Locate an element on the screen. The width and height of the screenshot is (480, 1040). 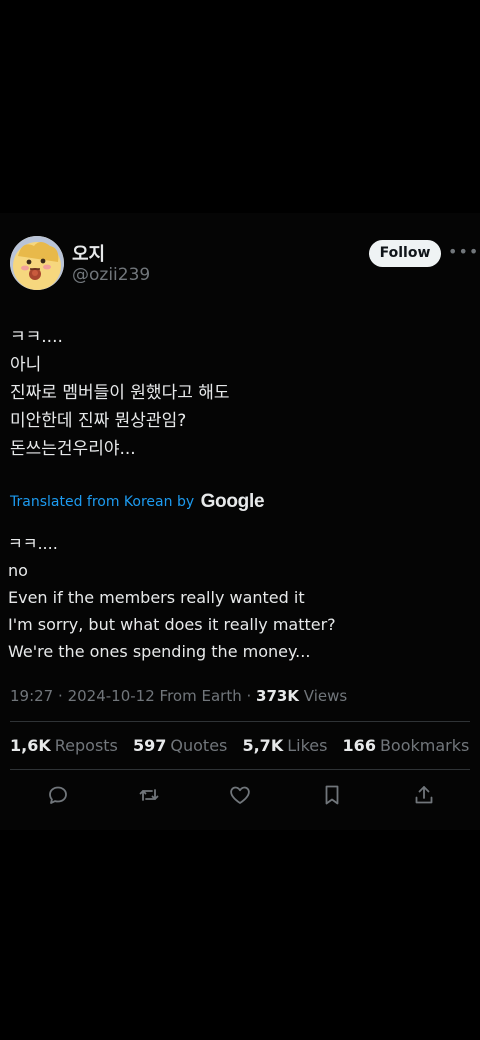
likes-stat: 5,7K Likes is located at coordinates (284, 745).